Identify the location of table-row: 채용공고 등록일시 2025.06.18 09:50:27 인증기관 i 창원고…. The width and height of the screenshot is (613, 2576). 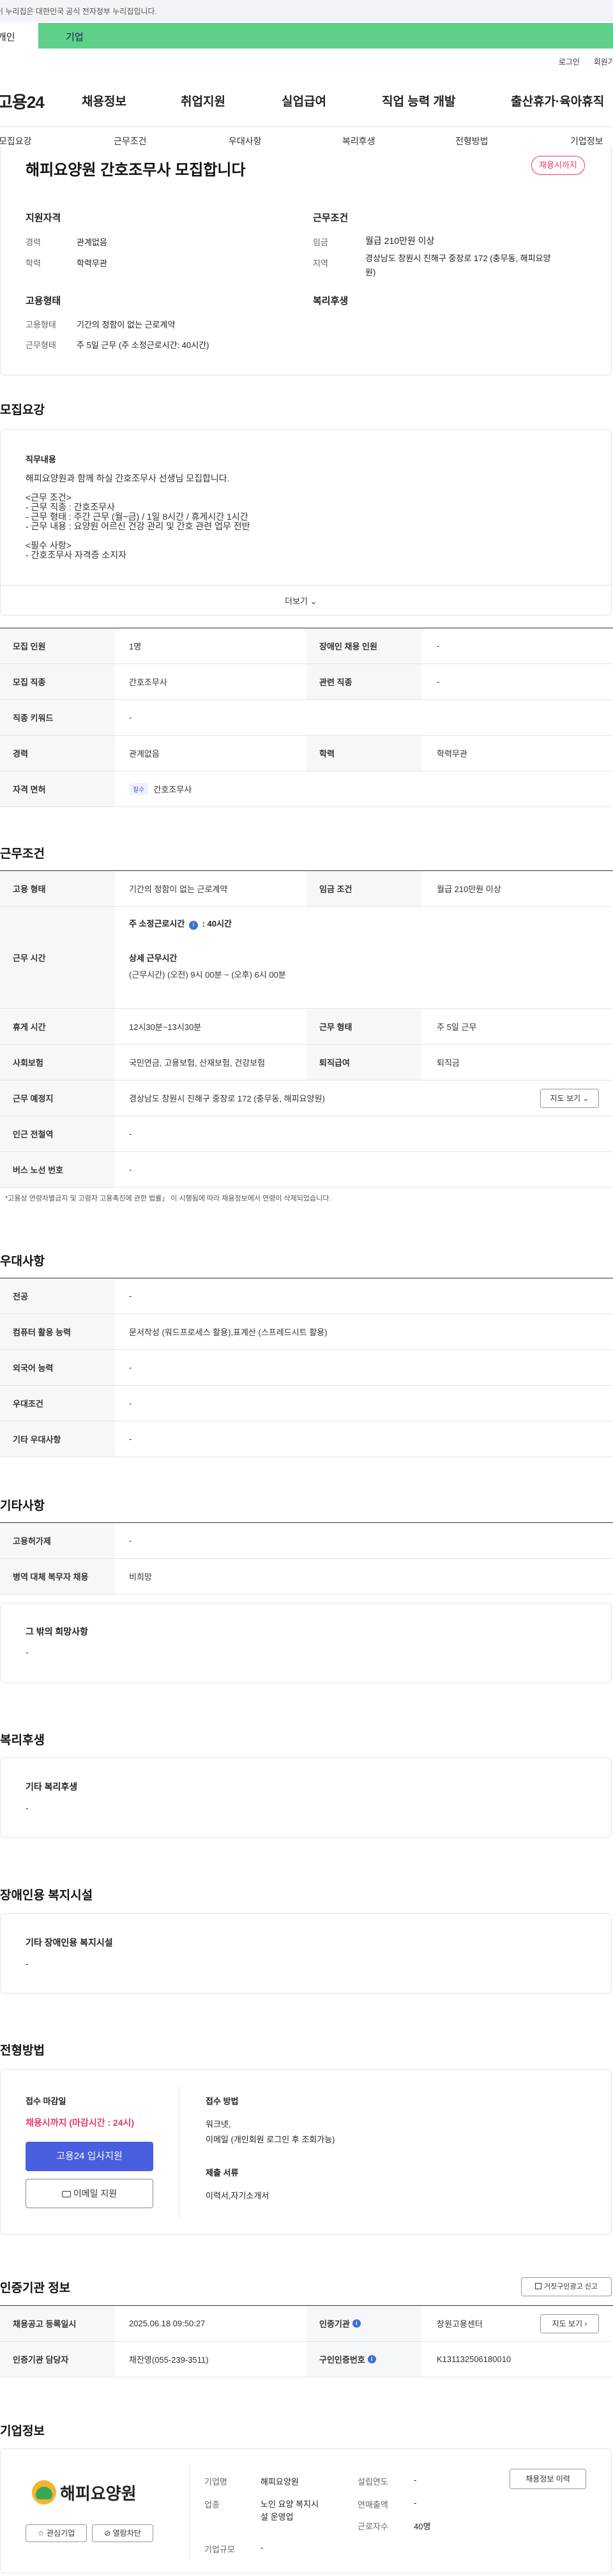
(306, 2324).